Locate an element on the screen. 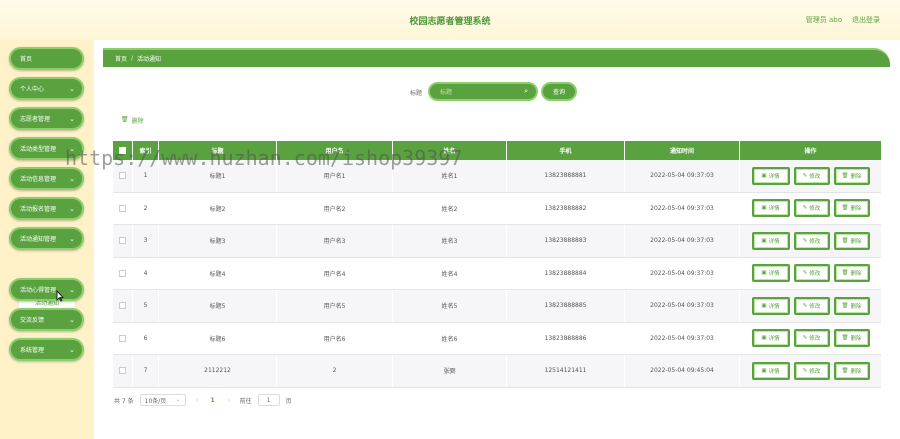  sidebar-item-7: 活动心得管理 ⌄ is located at coordinates (46, 289).